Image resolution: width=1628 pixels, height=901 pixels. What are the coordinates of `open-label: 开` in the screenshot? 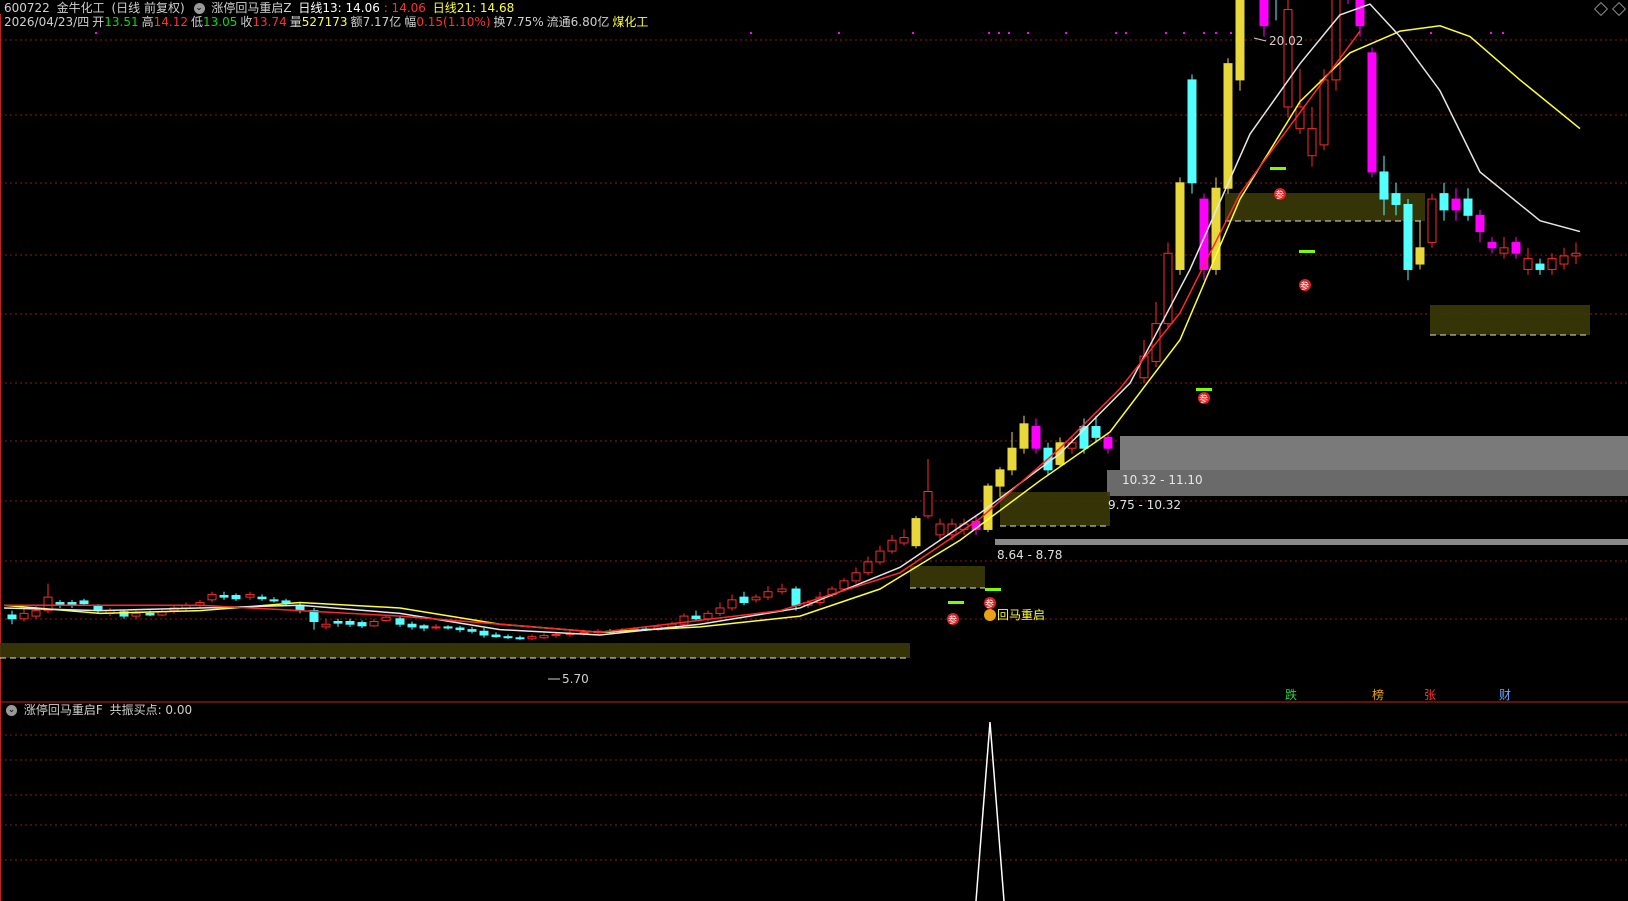 It's located at (98, 22).